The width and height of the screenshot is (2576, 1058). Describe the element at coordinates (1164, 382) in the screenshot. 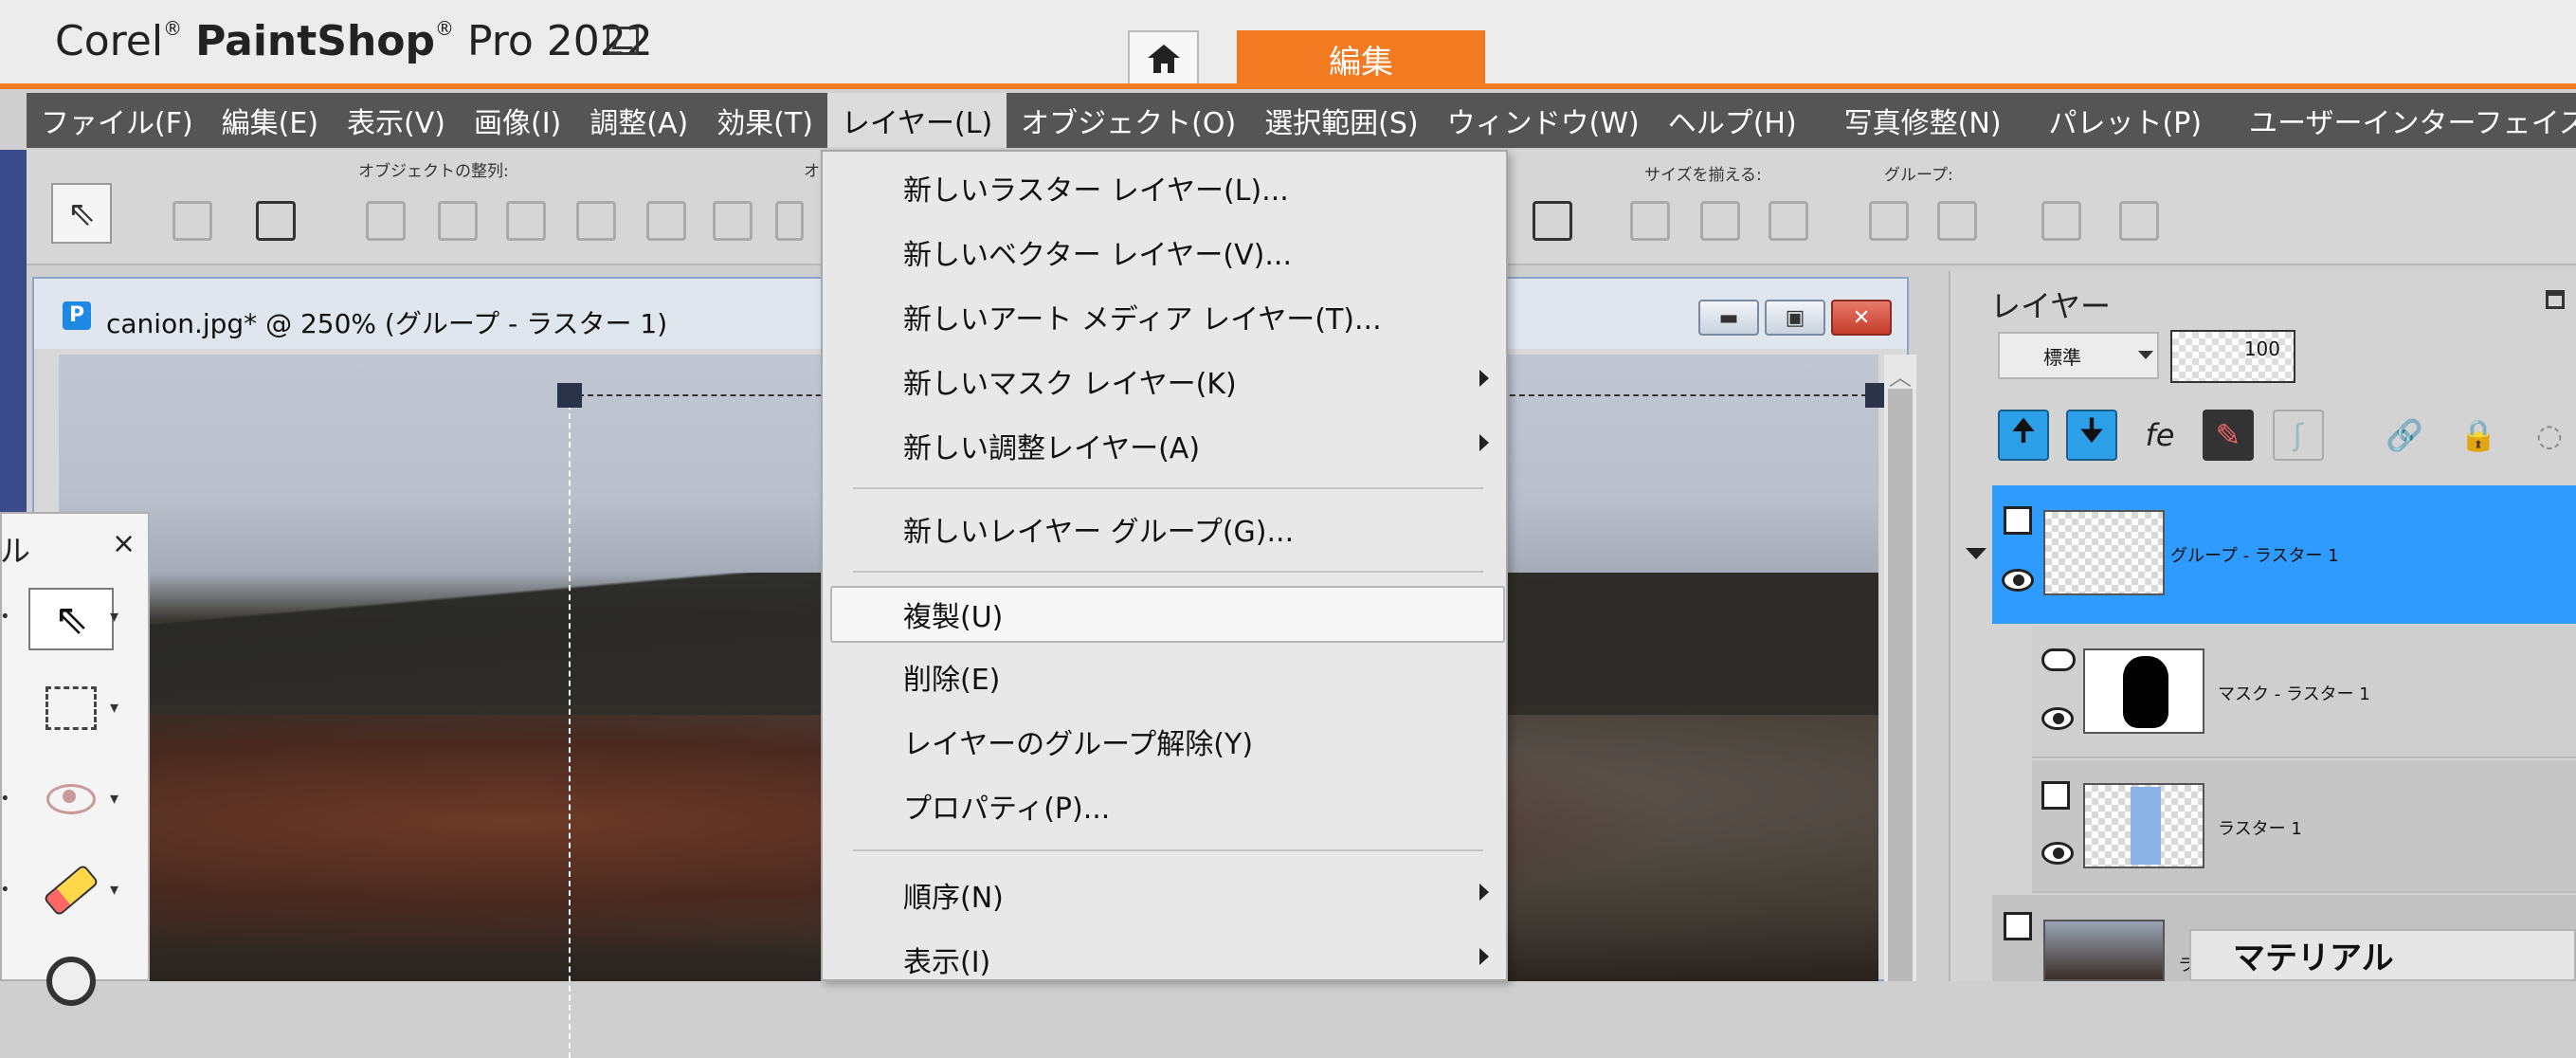

I see `menu-item-new-mask-layer: 新しいマスク レイヤー(K)` at that location.